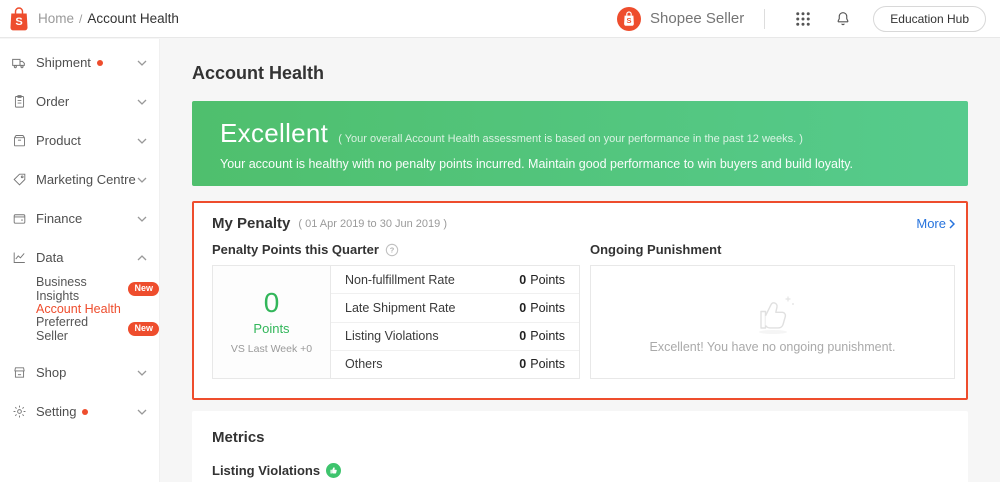  What do you see at coordinates (931, 223) in the screenshot?
I see `more-label: More` at bounding box center [931, 223].